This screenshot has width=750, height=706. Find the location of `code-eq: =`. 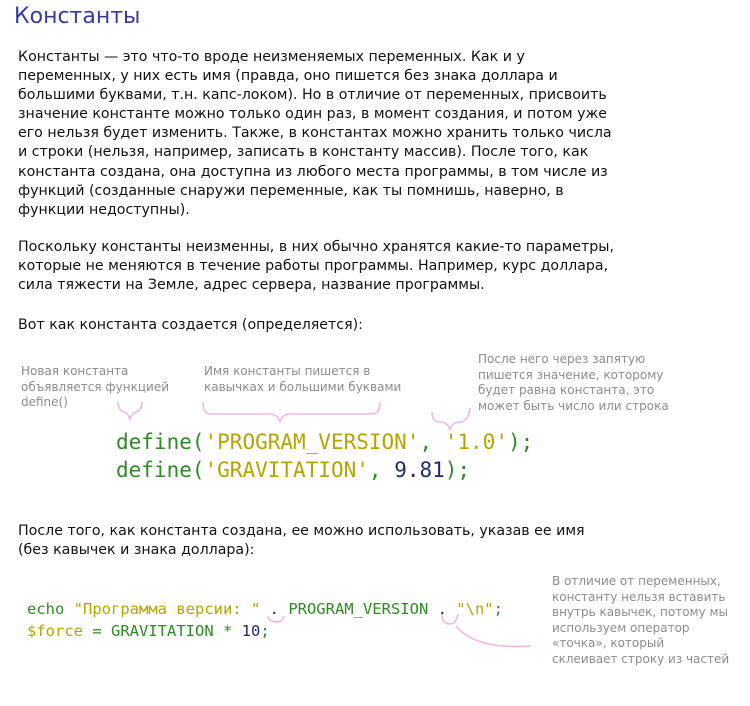

code-eq: = is located at coordinates (97, 631).